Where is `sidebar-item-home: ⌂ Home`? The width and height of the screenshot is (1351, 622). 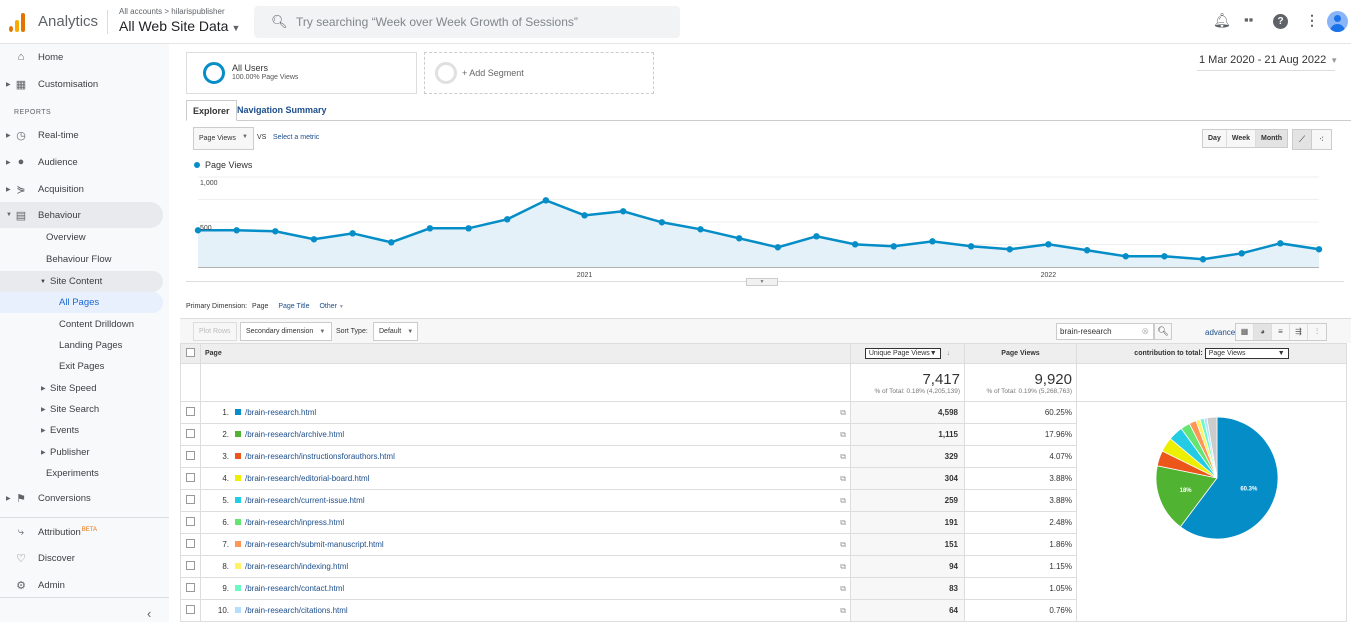 sidebar-item-home: ⌂ Home is located at coordinates (81, 57).